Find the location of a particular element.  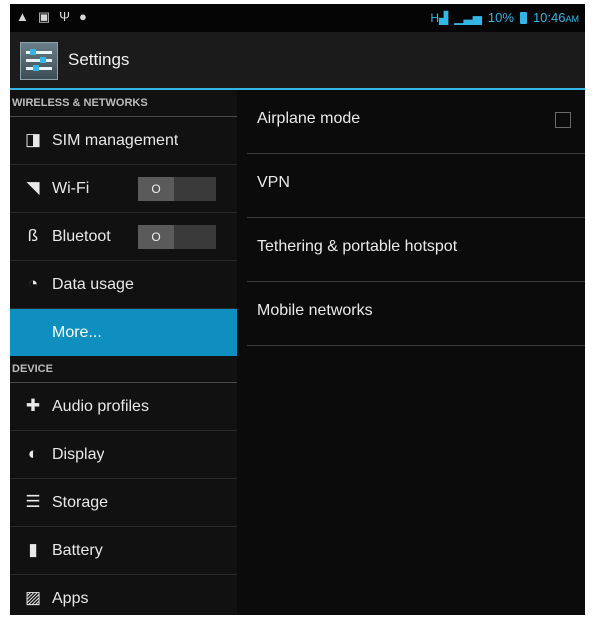

airplane-mode-checkbox is located at coordinates (563, 120).